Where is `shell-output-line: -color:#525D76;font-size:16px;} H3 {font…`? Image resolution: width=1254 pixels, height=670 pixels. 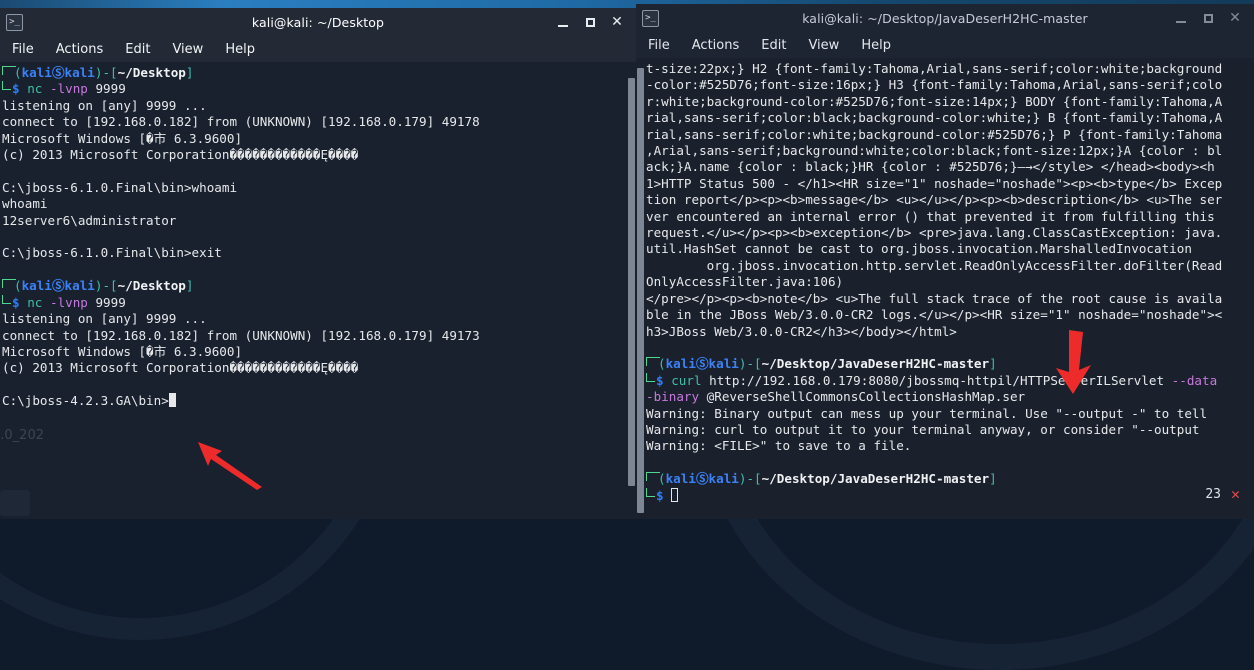 shell-output-line: -color:#525D76;font-size:16px;} H3 {font… is located at coordinates (949, 85).